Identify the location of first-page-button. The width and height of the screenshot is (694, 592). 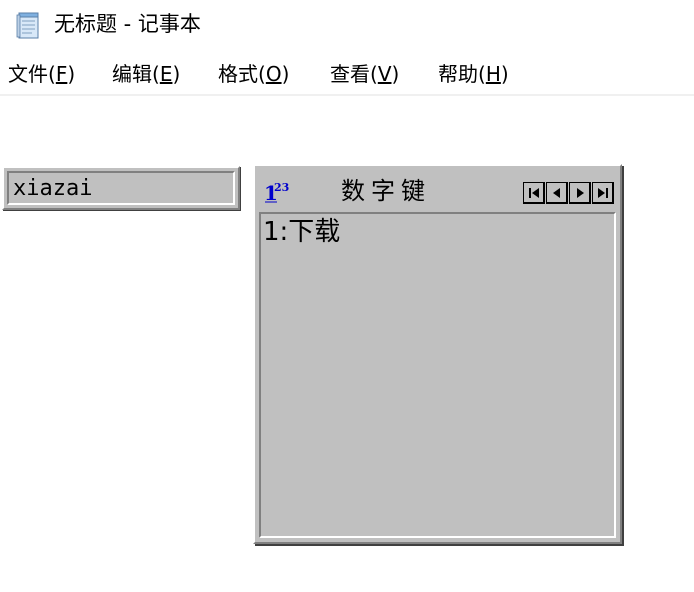
(534, 193).